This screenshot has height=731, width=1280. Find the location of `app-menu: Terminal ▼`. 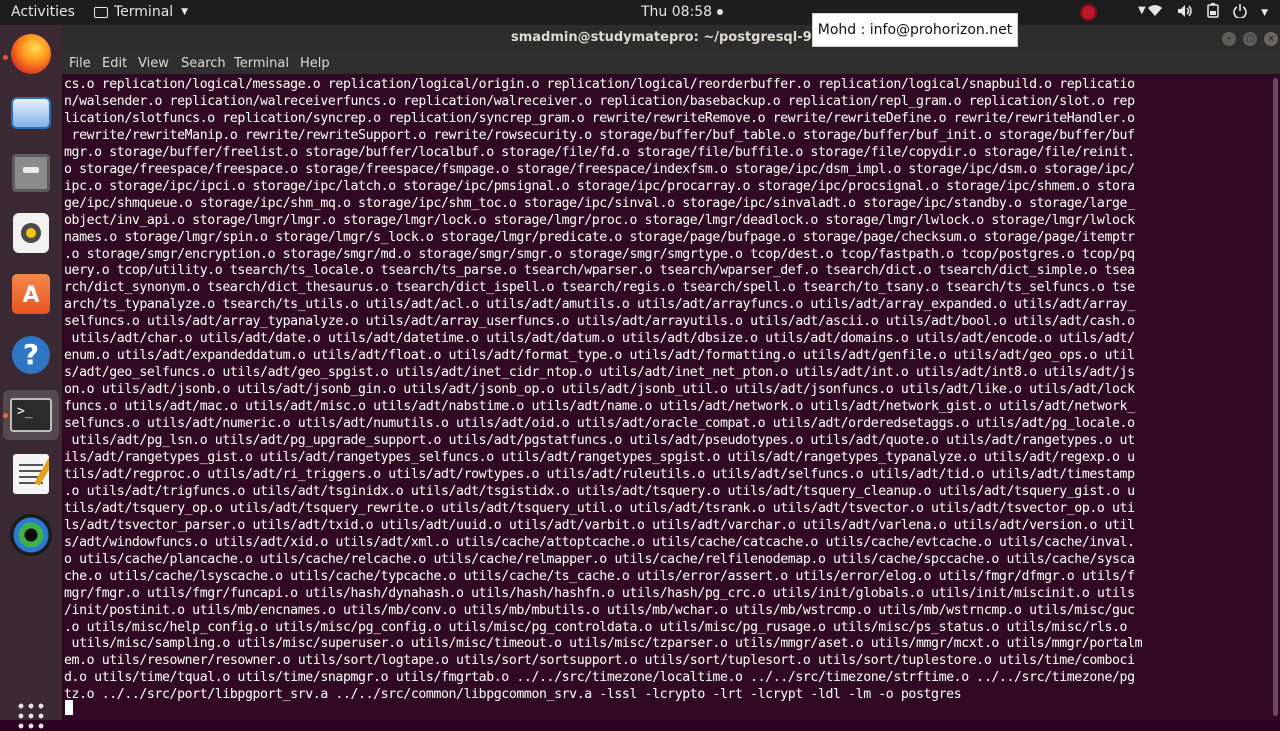

app-menu: Terminal ▼ is located at coordinates (141, 12).